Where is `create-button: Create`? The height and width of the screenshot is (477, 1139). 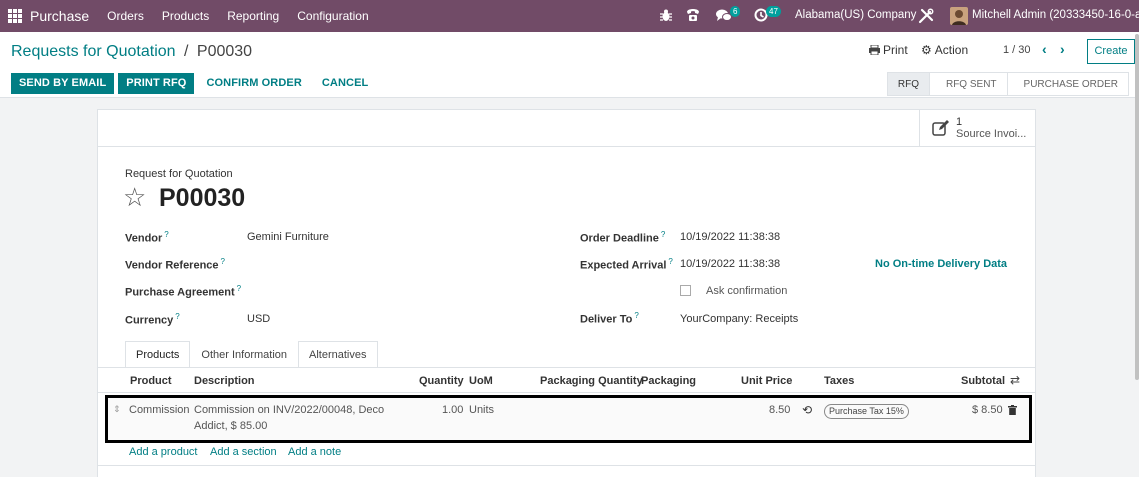 create-button: Create is located at coordinates (1111, 51).